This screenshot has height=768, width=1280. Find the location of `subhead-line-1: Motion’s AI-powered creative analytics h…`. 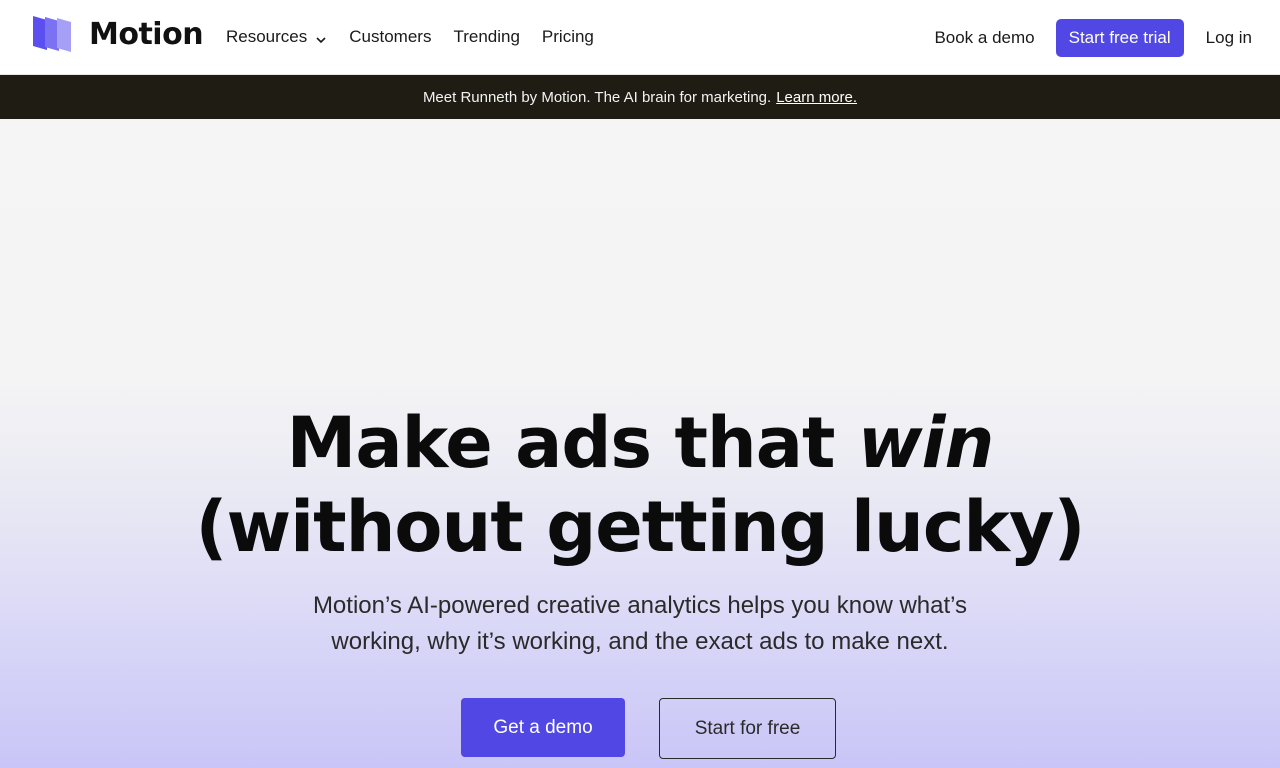

subhead-line-1: Motion’s AI-powered creative analytics h… is located at coordinates (640, 605).